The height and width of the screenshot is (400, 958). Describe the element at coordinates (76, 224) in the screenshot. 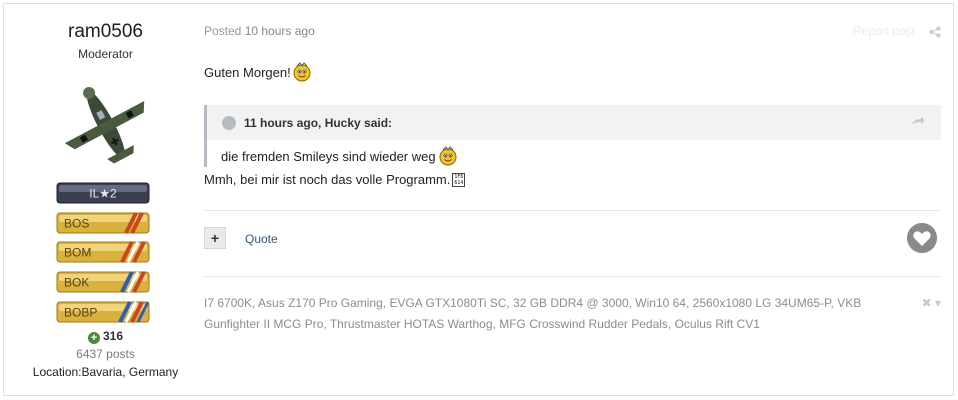

I see `badge-bos-label: BOS` at that location.